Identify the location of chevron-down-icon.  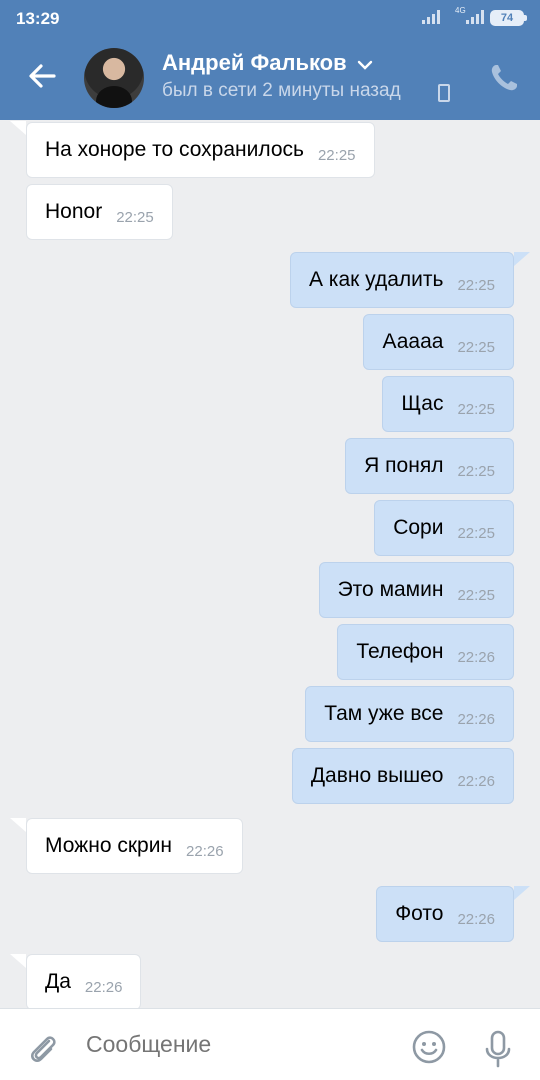
(365, 65).